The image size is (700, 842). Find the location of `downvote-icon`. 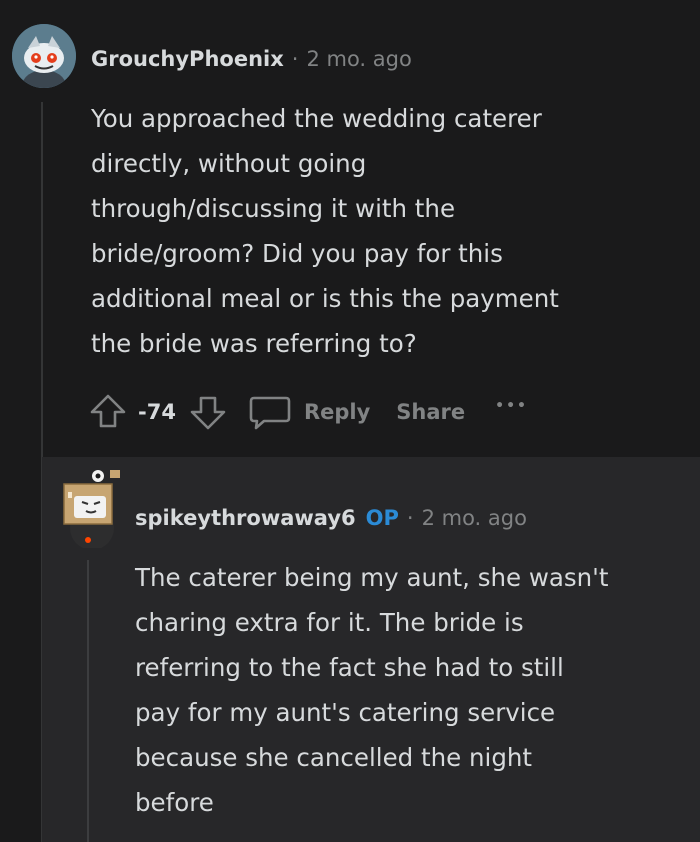

downvote-icon is located at coordinates (208, 412).